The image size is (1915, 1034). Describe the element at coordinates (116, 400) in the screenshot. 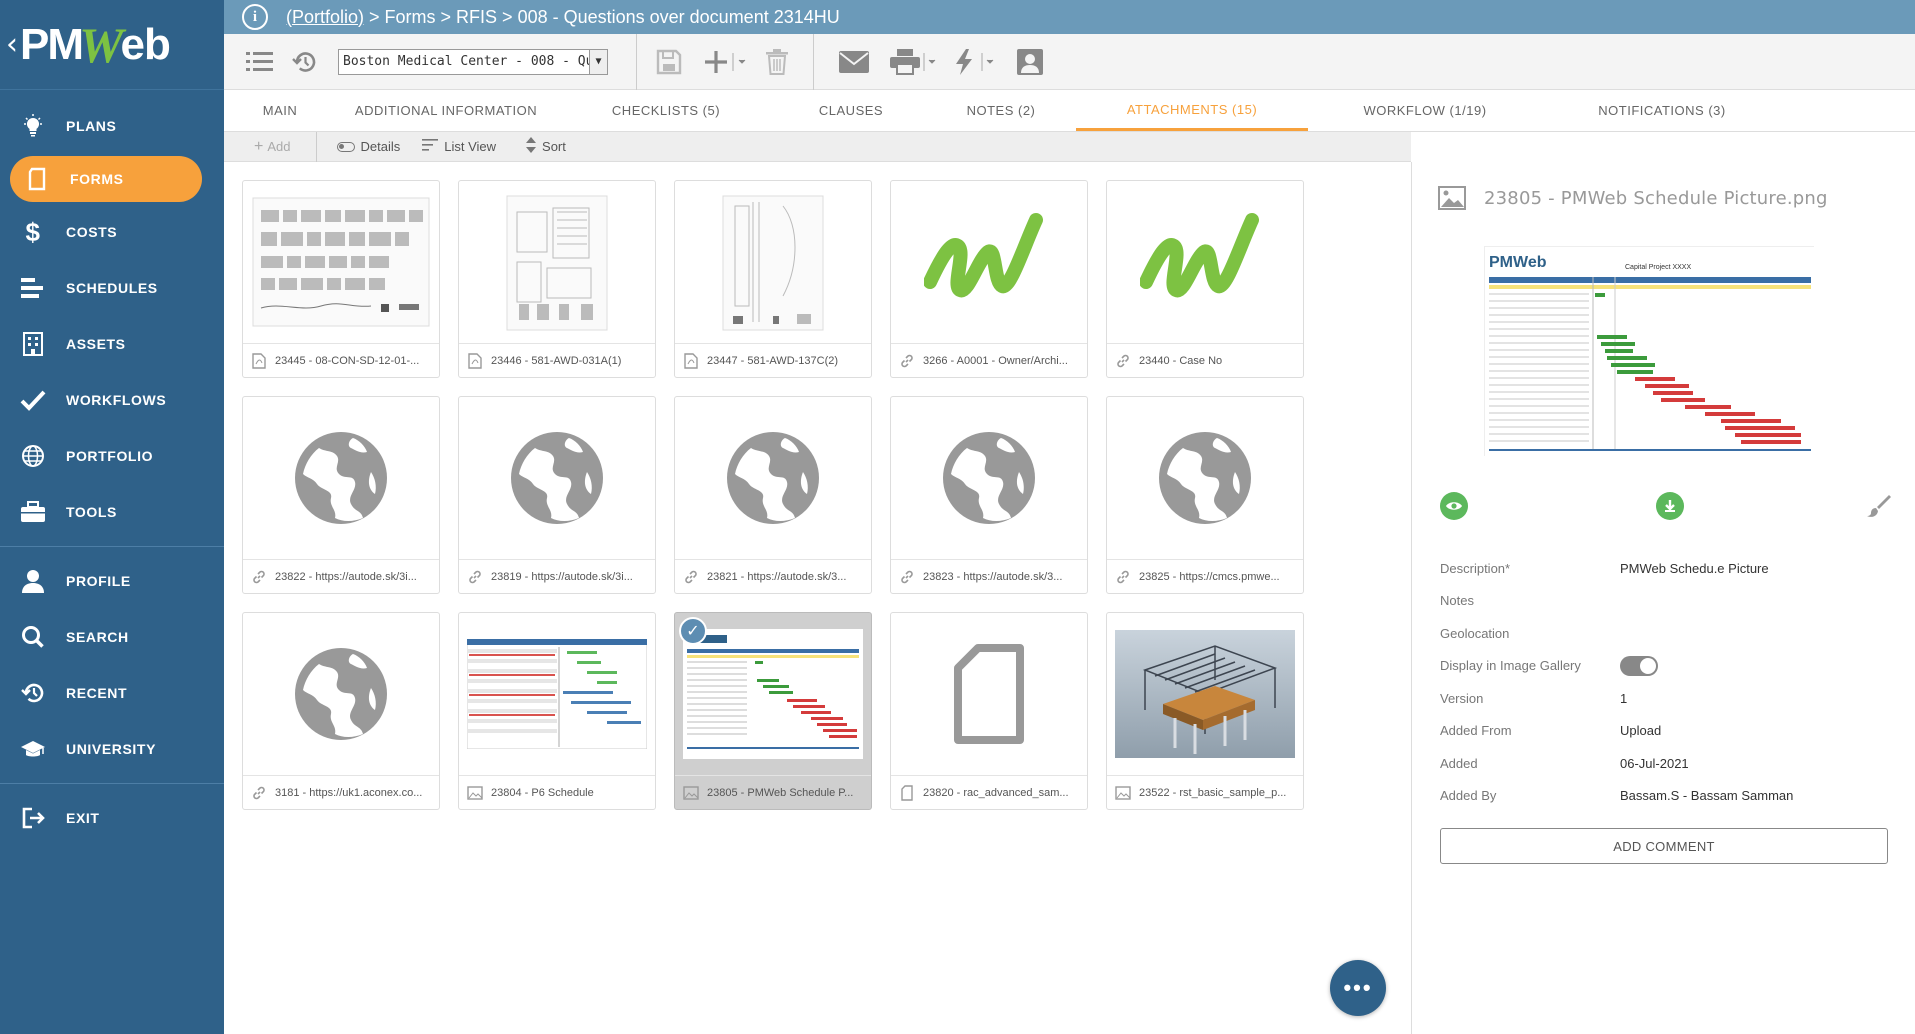

I see `sidebar-item-label: WORKFLOWS` at that location.